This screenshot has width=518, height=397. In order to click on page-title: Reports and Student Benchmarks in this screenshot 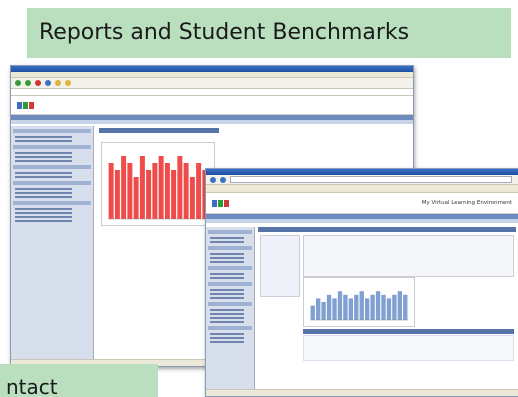, I will do `click(224, 32)`.